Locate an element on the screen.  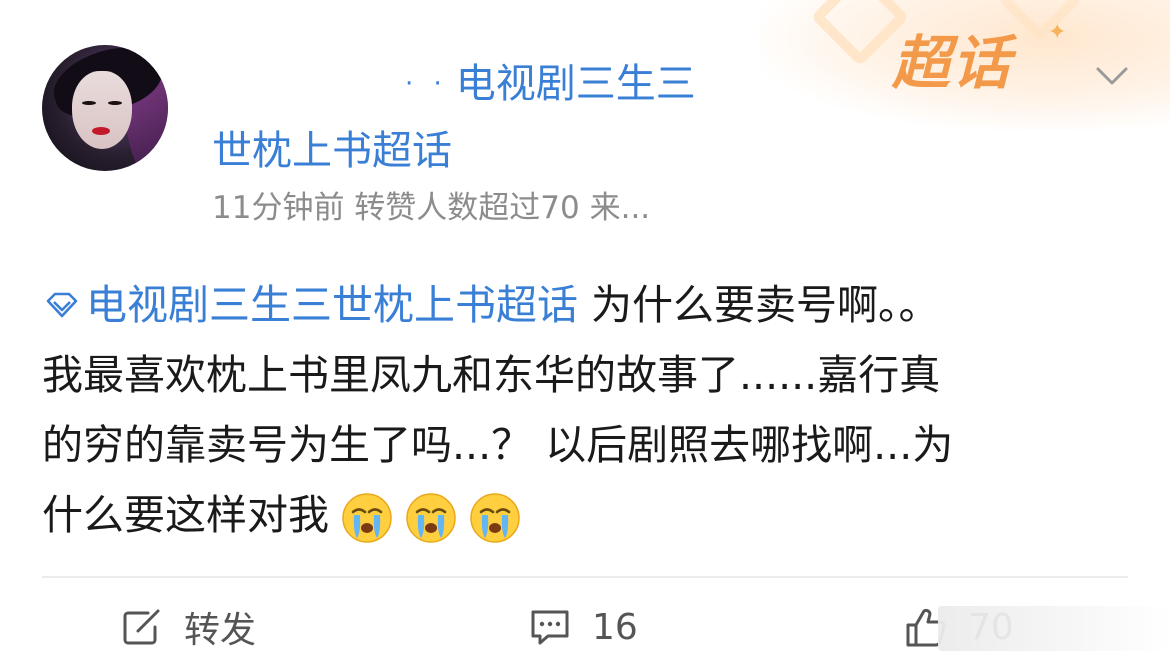
divider is located at coordinates (585, 577).